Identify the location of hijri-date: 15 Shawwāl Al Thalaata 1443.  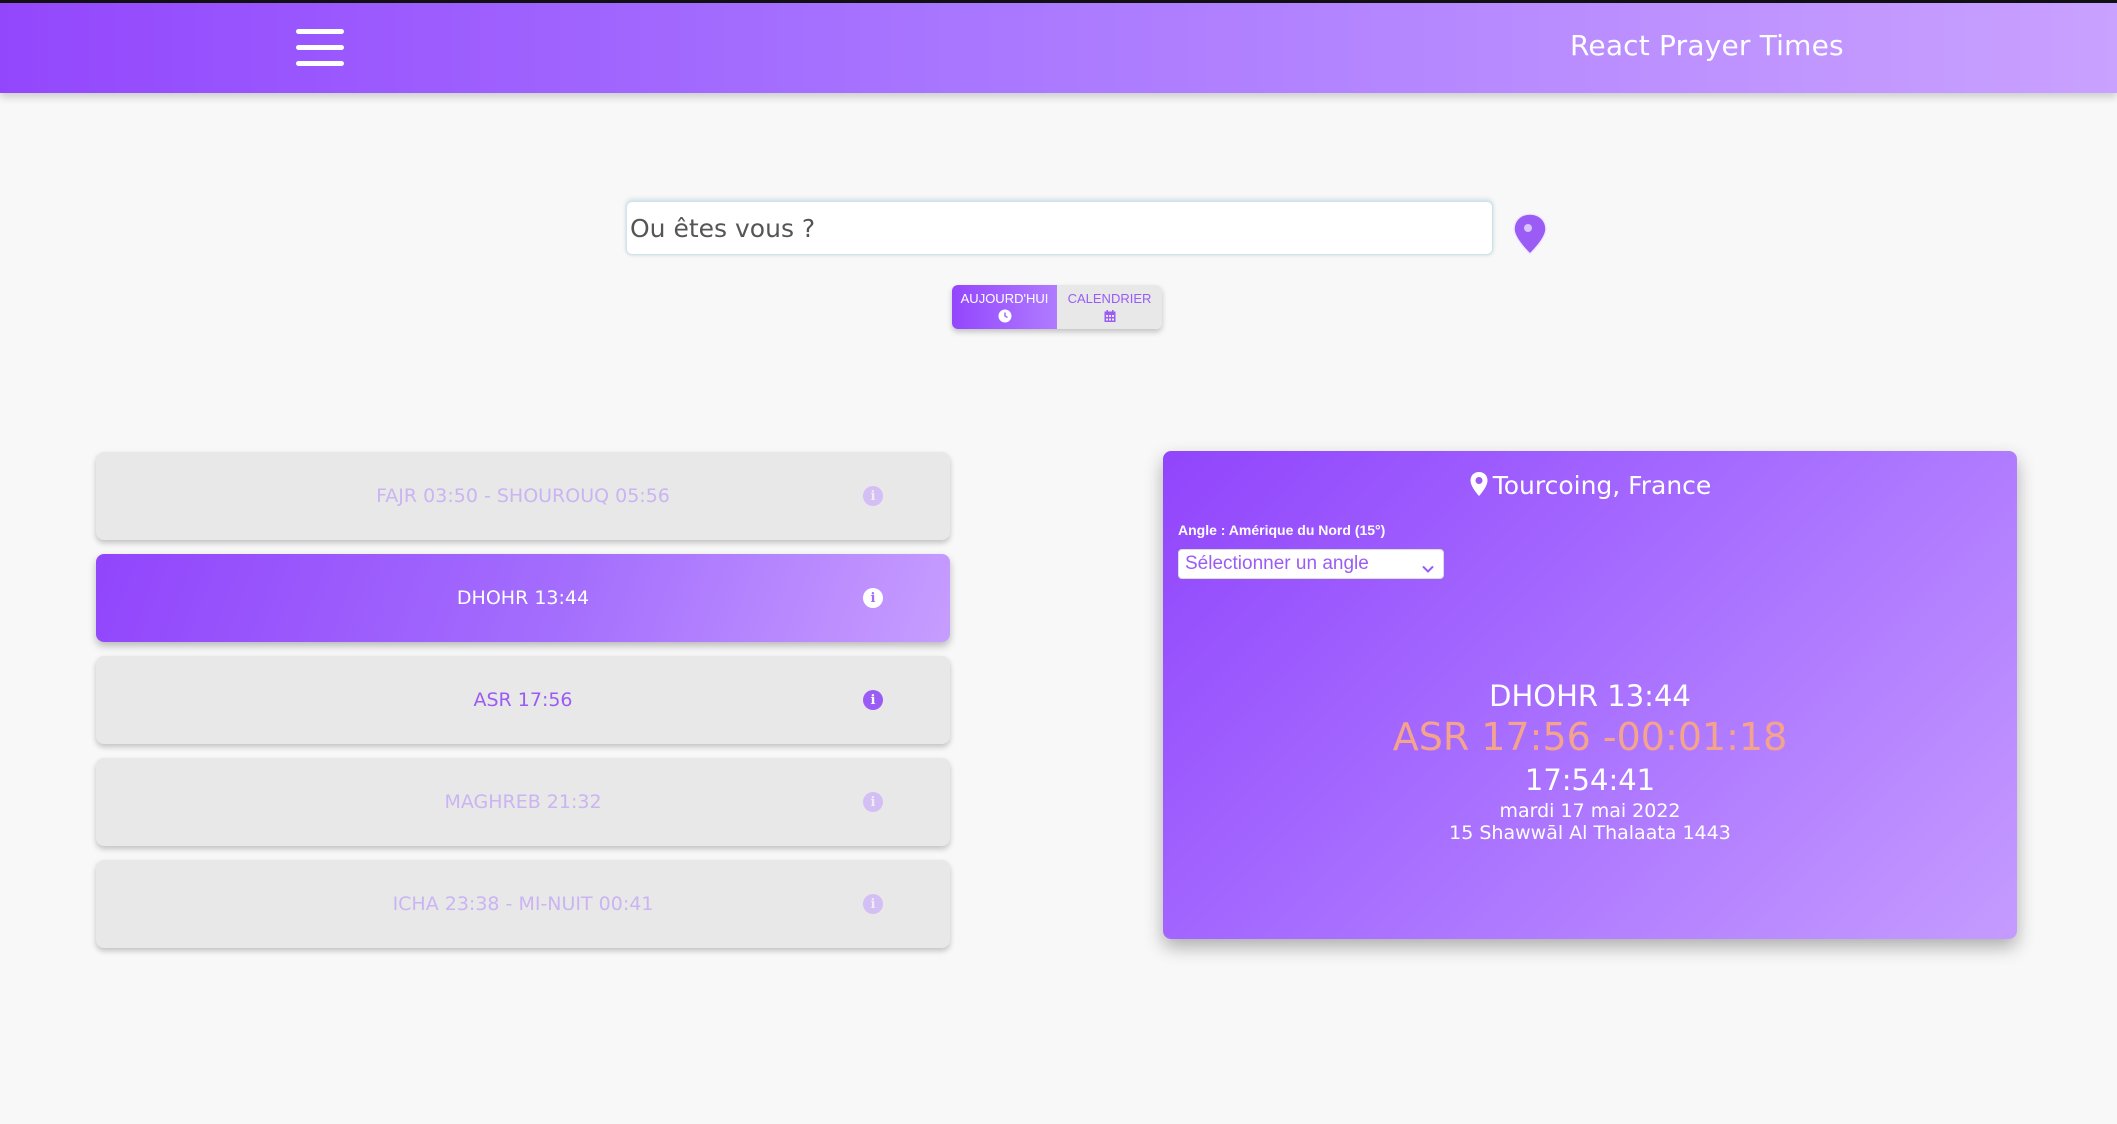
(1590, 833).